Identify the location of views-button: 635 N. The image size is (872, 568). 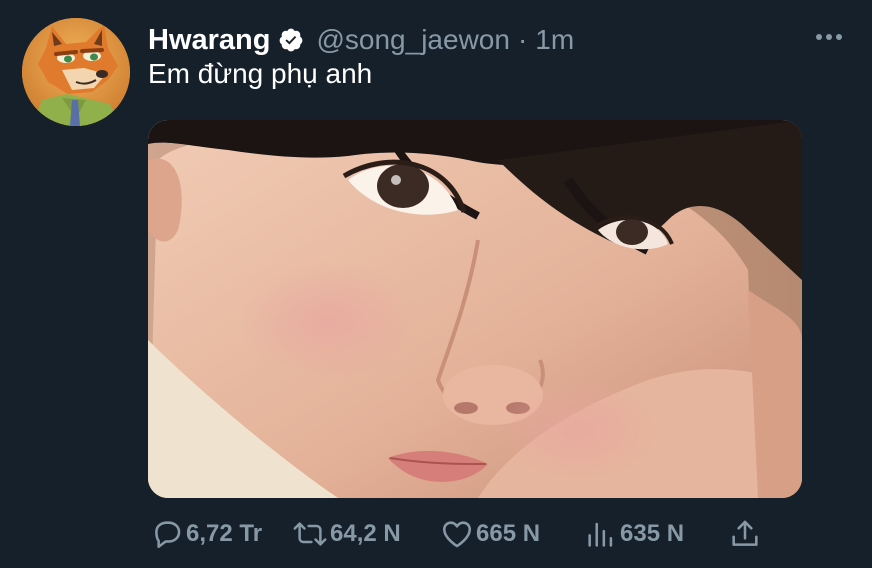
(634, 534).